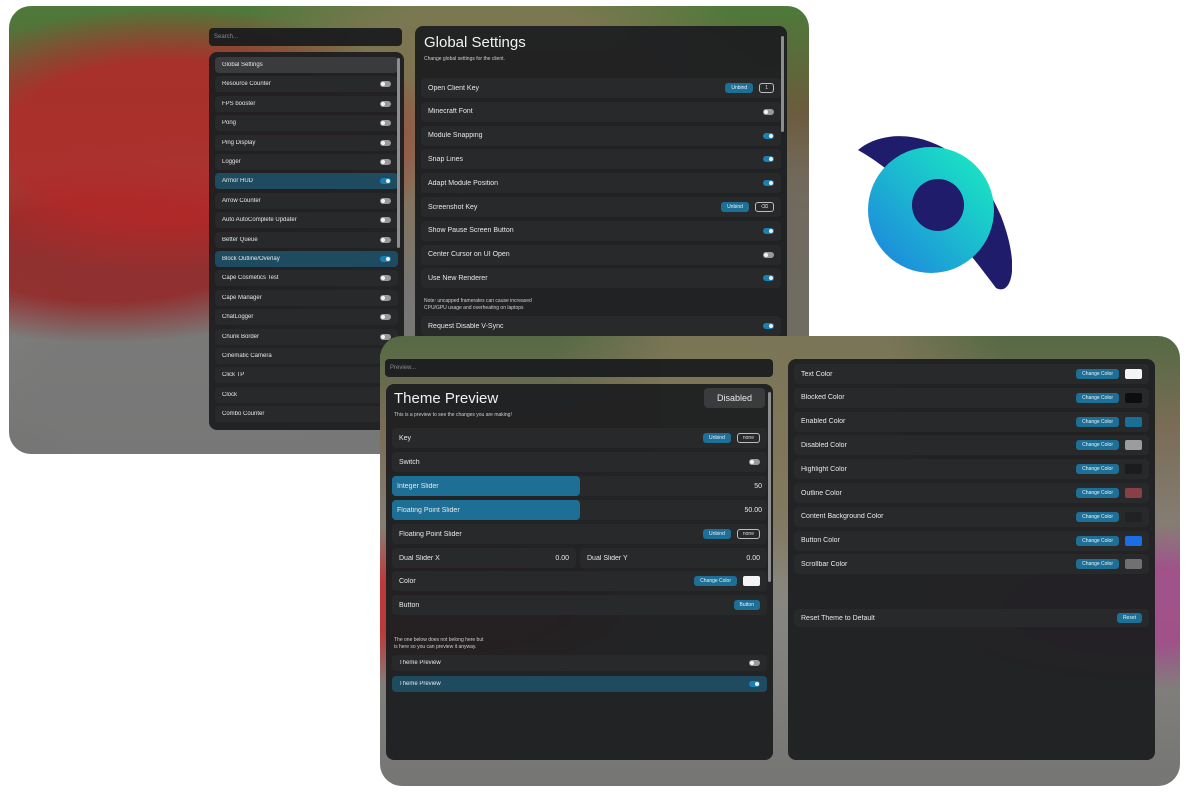  I want to click on setting-row-show-pause-screen-button: Show Pause Screen Button, so click(601, 230).